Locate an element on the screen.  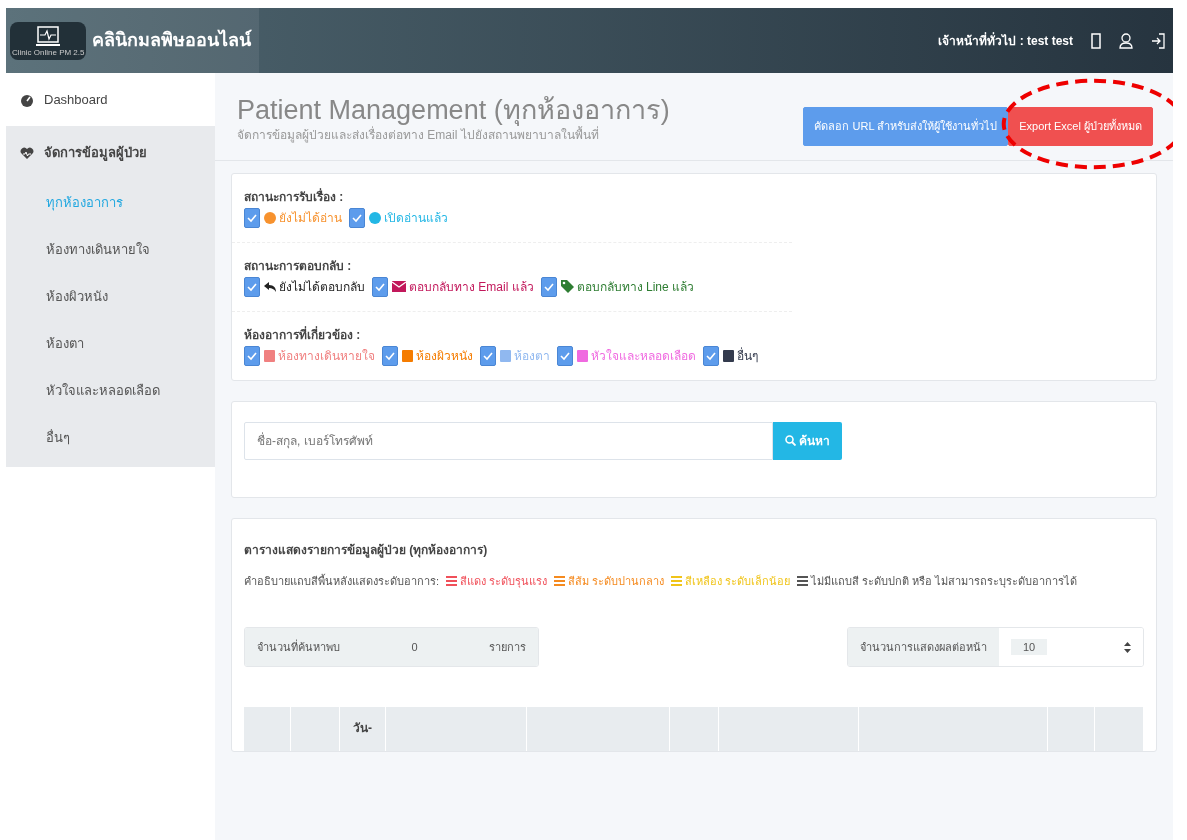
expand-icon is located at coordinates (1096, 40).